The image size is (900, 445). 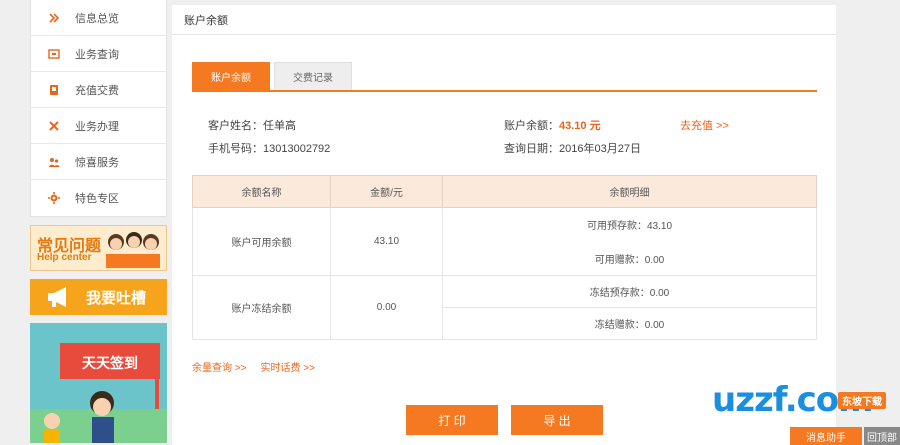 I want to click on export-button: 导 出, so click(x=557, y=420).